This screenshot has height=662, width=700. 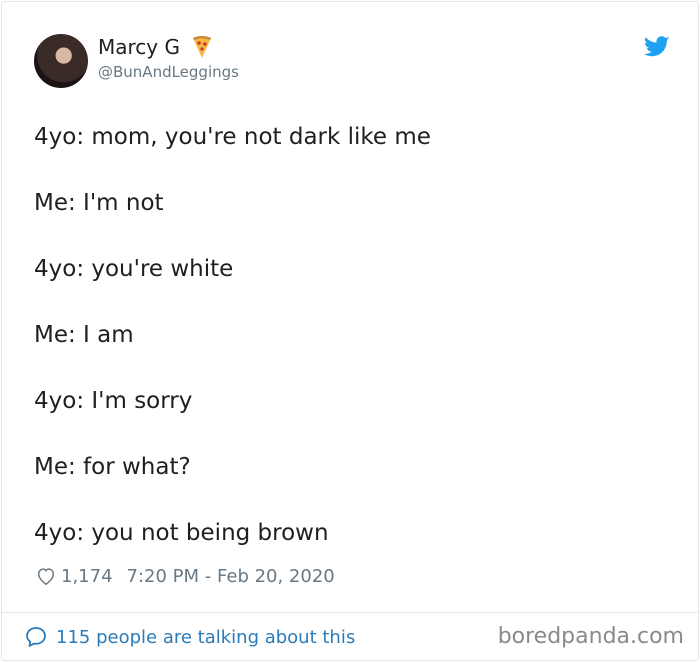 What do you see at coordinates (139, 47) in the screenshot?
I see `author-name: Marcy G` at bounding box center [139, 47].